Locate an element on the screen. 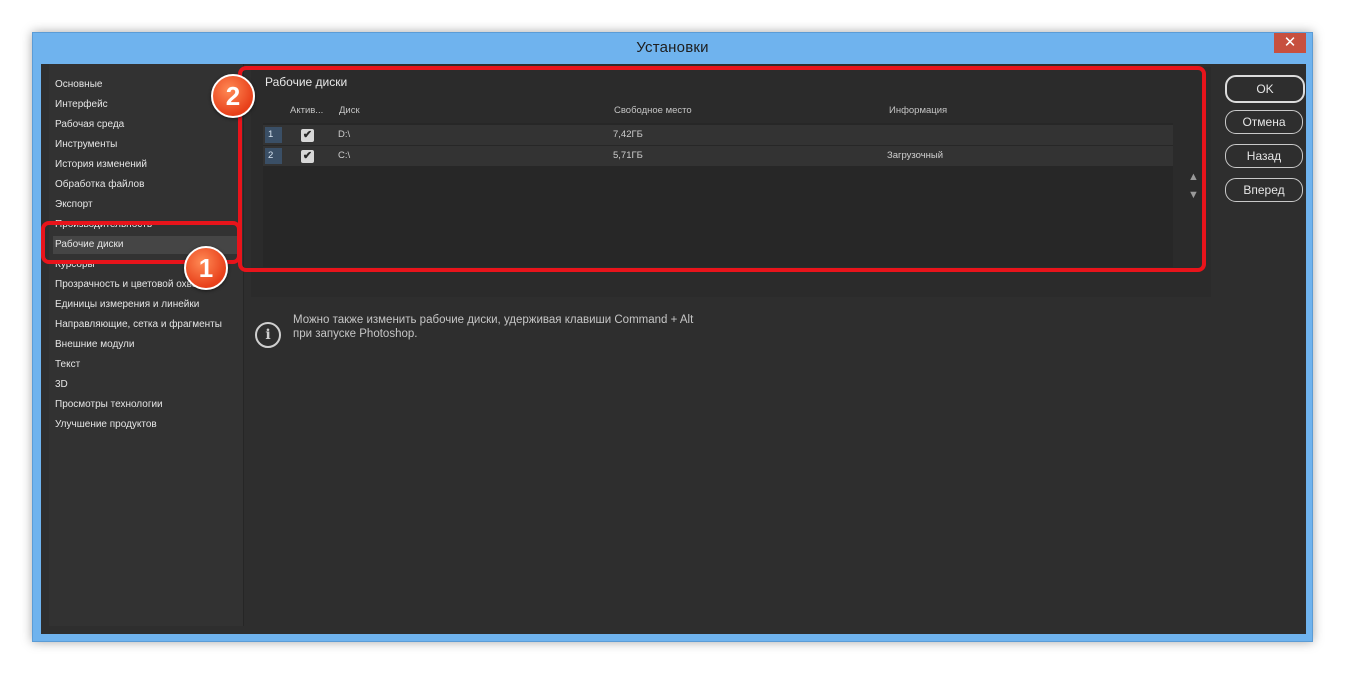  sidebar-item-history: История изменений is located at coordinates (147, 165).